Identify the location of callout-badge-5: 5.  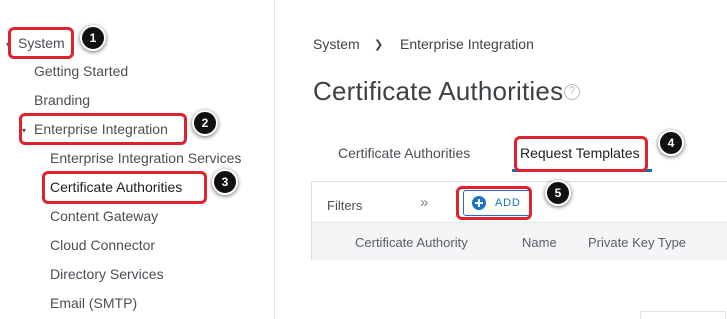
(558, 193).